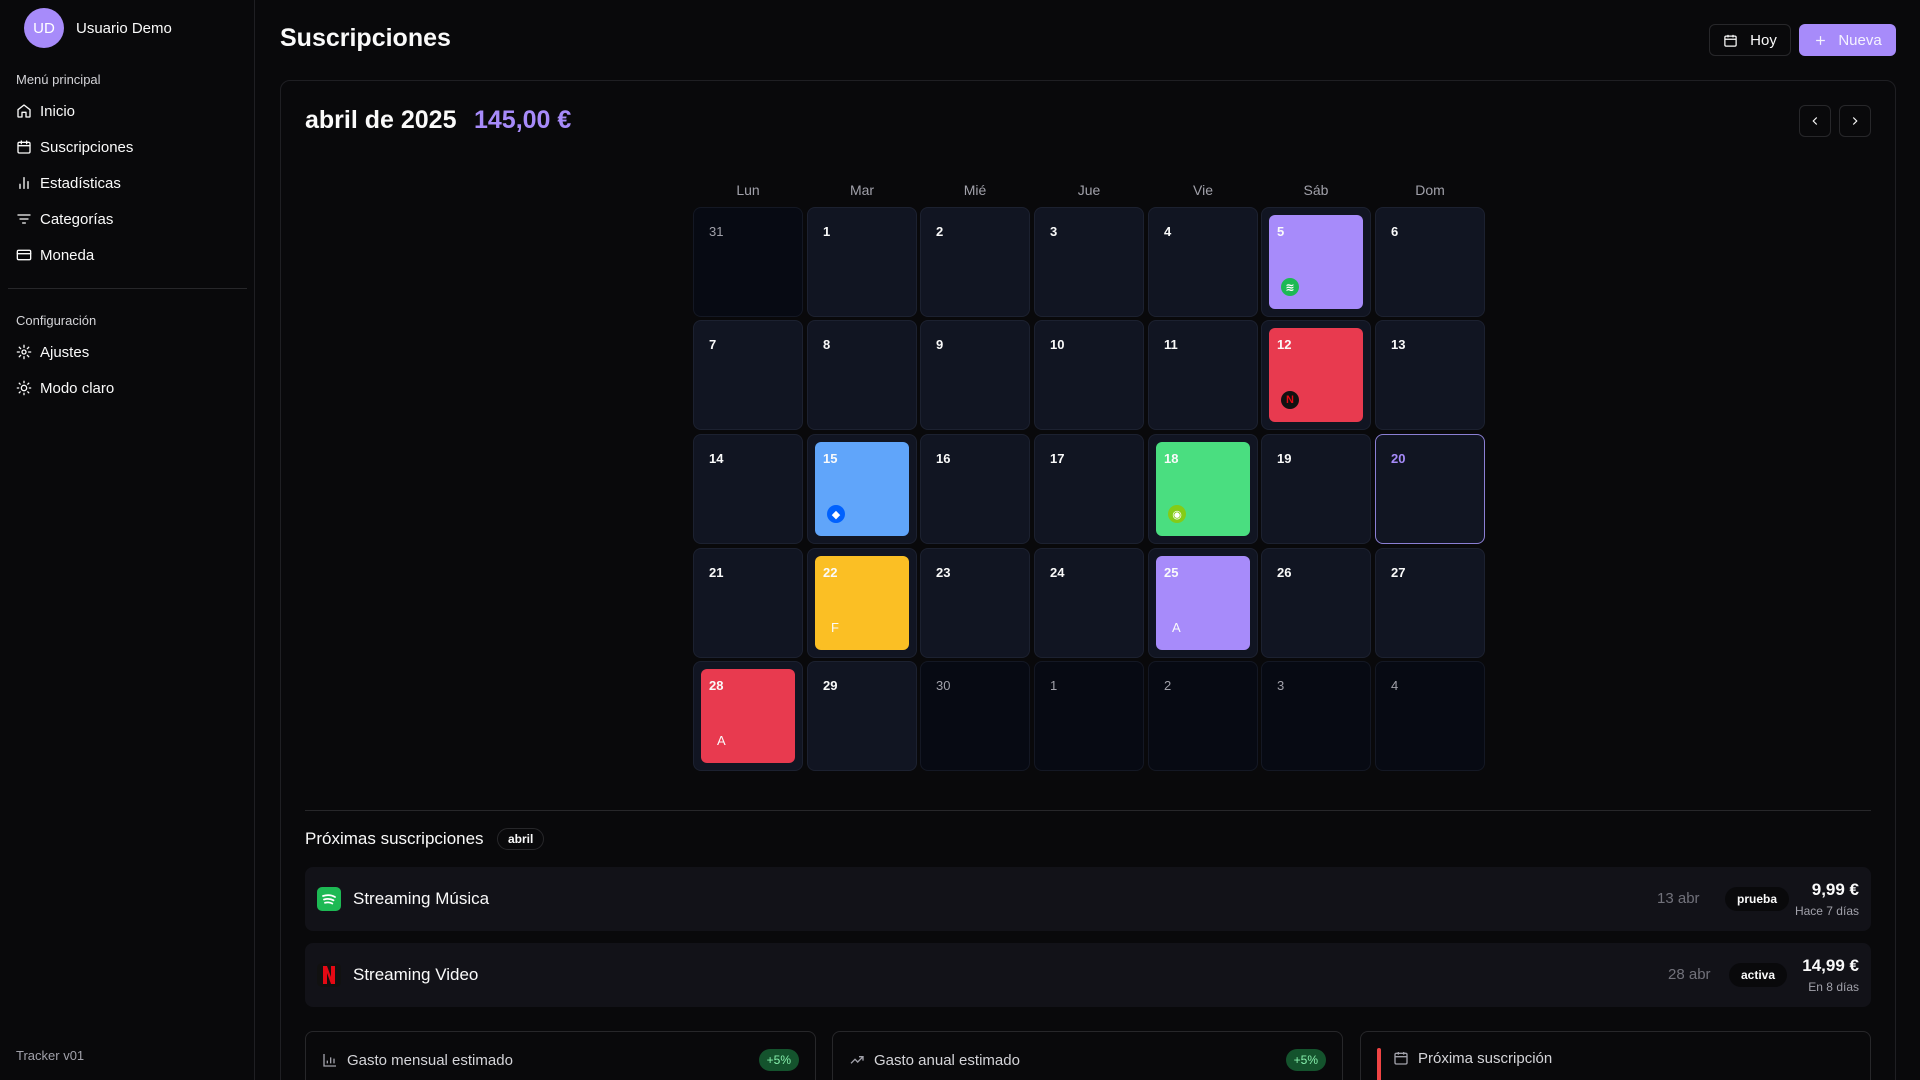 The width and height of the screenshot is (1920, 1080). Describe the element at coordinates (1826, 911) in the screenshot. I see `subscription-relative-date: Hace 7 días` at that location.